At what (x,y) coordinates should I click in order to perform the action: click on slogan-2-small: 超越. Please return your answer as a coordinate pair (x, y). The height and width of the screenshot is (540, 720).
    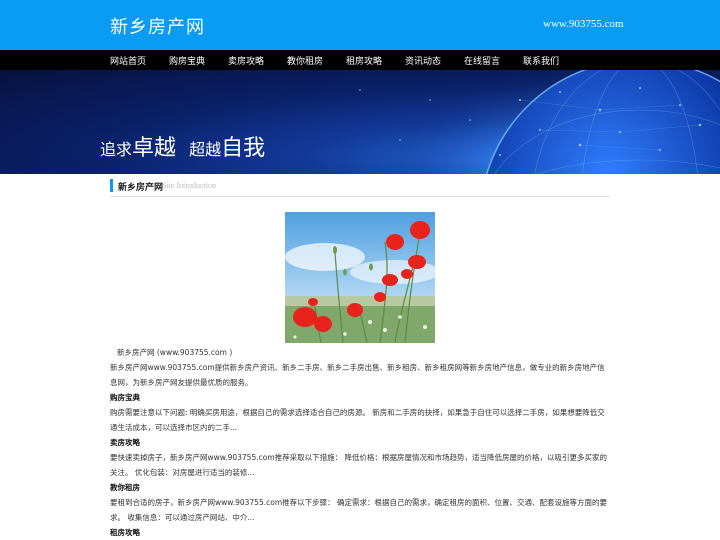
    Looking at the image, I should click on (205, 149).